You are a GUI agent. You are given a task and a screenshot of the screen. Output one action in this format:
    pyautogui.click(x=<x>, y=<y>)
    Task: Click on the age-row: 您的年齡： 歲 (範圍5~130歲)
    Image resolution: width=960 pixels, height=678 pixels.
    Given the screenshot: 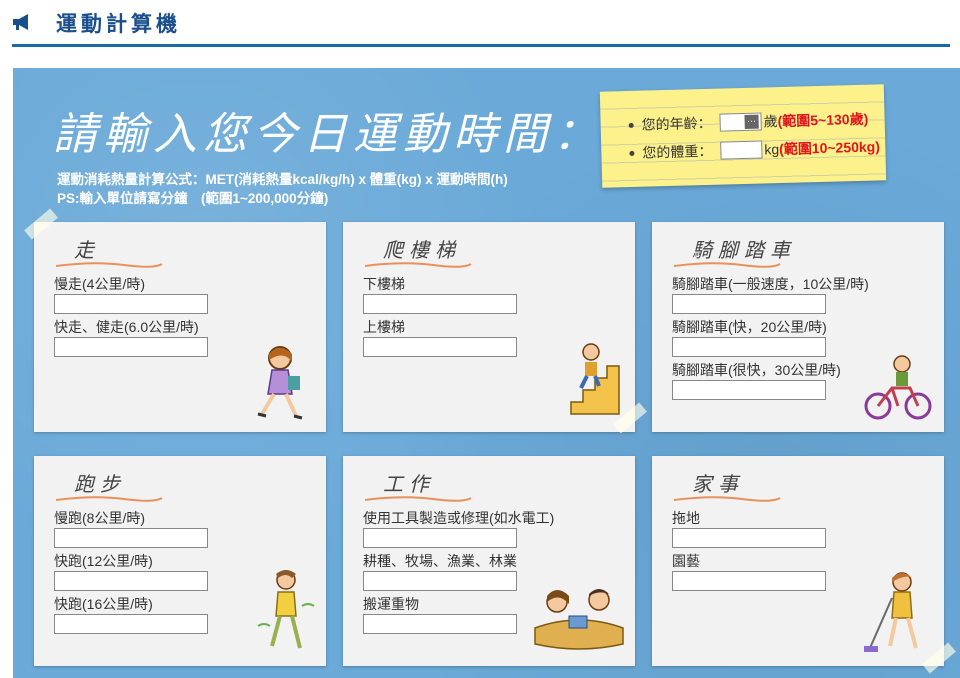 What is the action you would take?
    pyautogui.click(x=748, y=122)
    